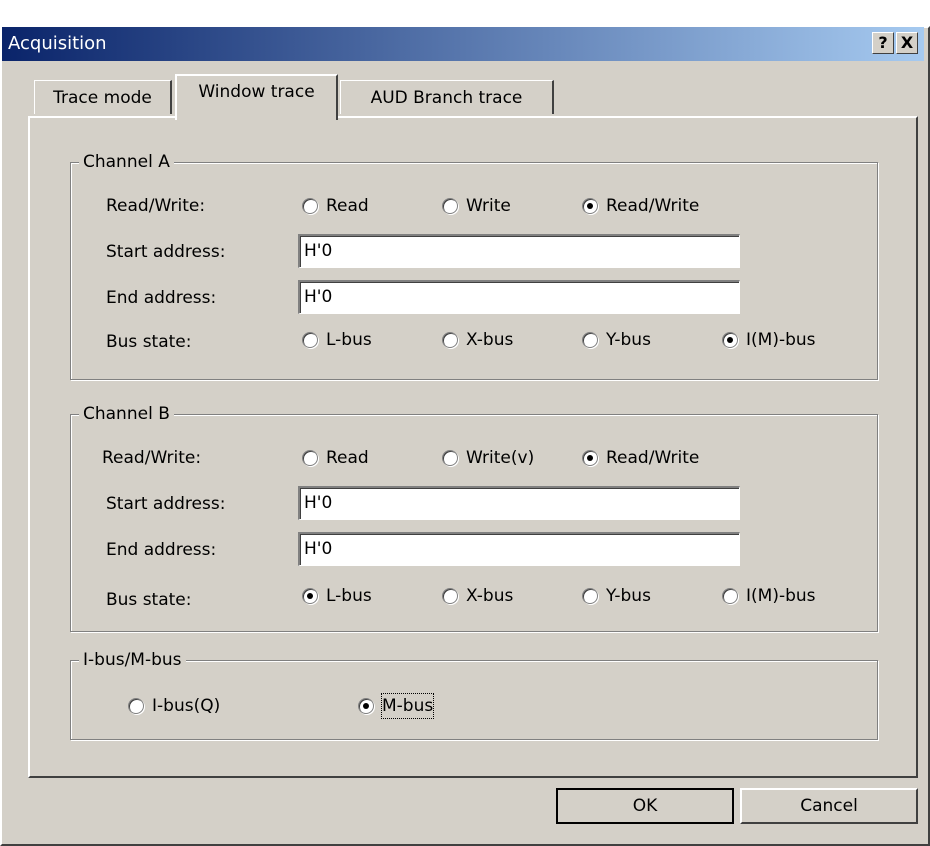 The width and height of the screenshot is (930, 846). What do you see at coordinates (156, 206) in the screenshot?
I see `channel-a-rw-label: Read/Write:` at bounding box center [156, 206].